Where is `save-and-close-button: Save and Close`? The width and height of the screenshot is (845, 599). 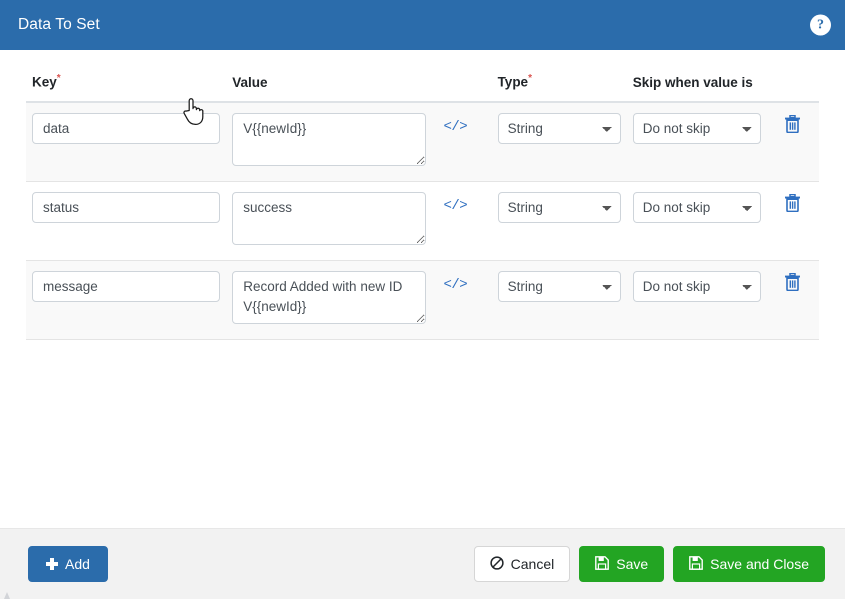 save-and-close-button: Save and Close is located at coordinates (749, 564).